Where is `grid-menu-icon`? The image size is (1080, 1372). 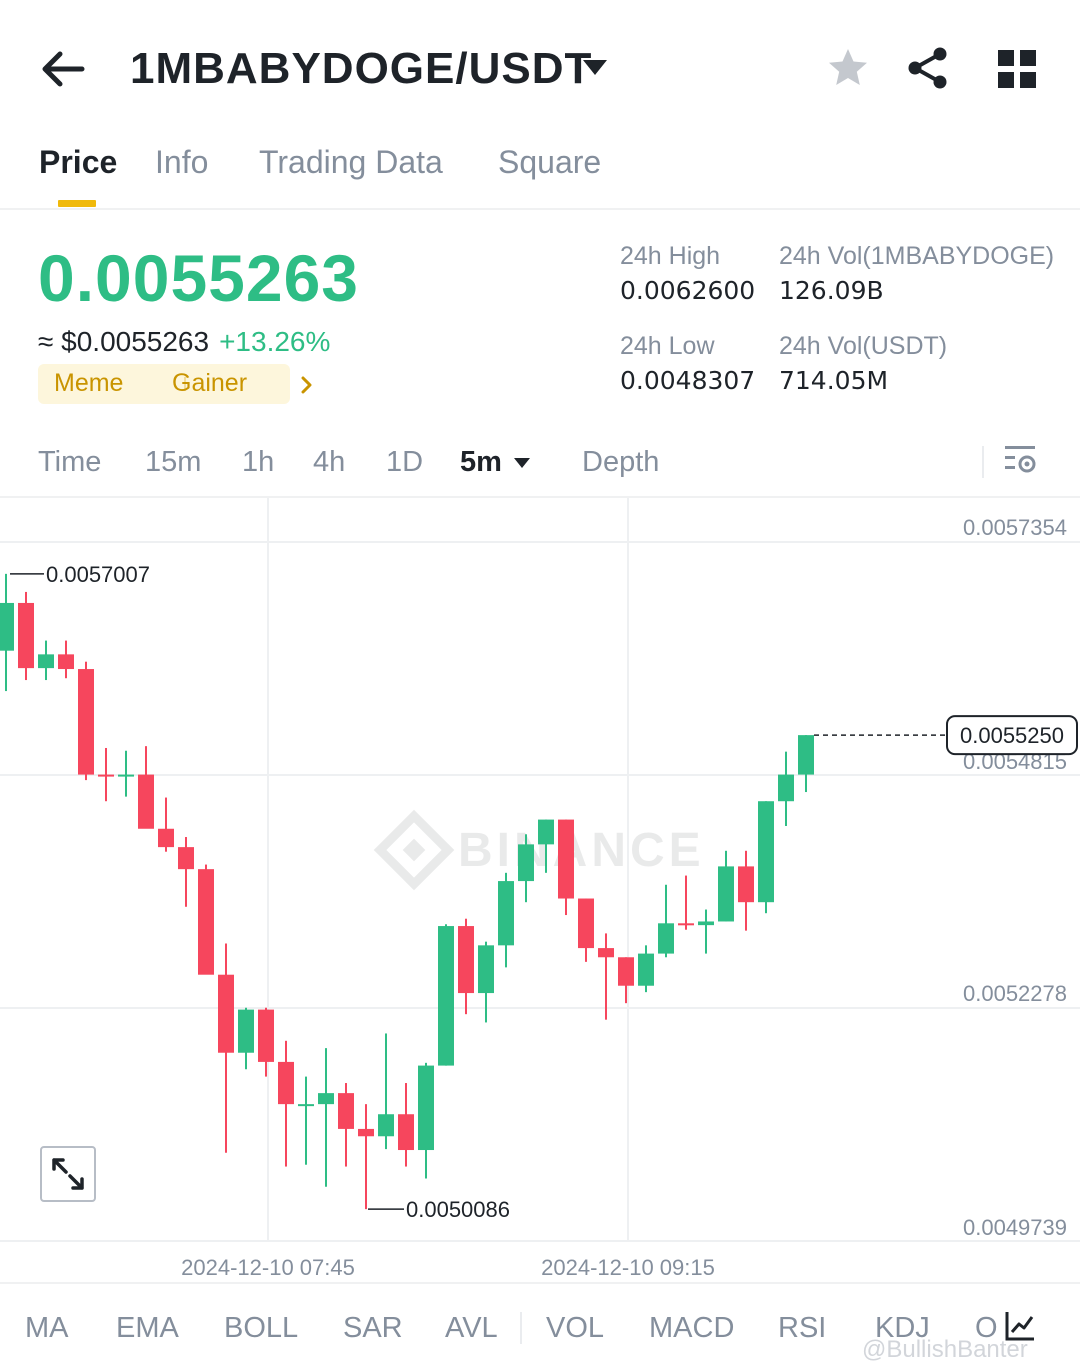 grid-menu-icon is located at coordinates (1017, 69).